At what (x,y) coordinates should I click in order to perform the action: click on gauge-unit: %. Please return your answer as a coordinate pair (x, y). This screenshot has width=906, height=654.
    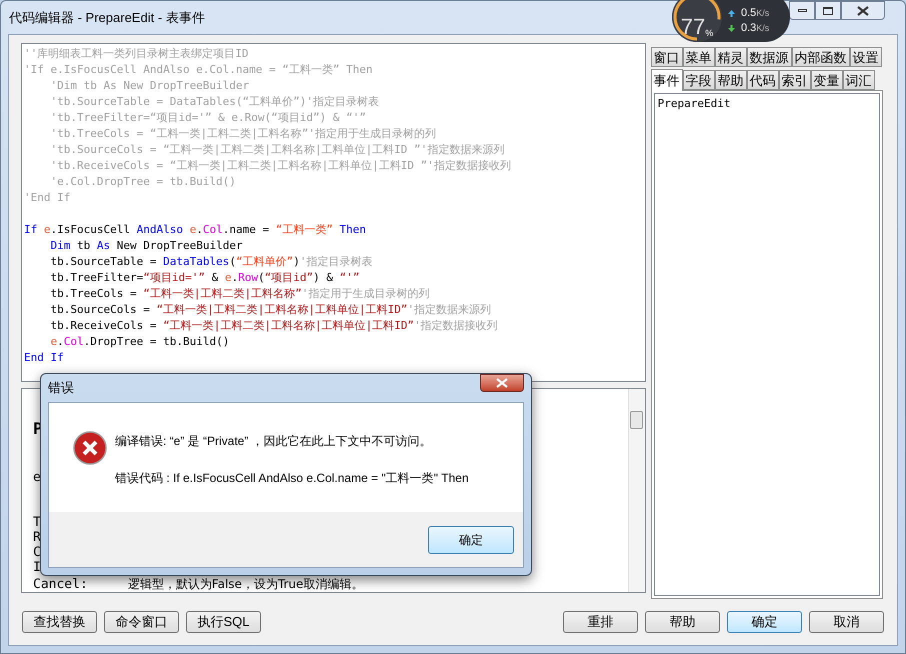
    Looking at the image, I should click on (709, 33).